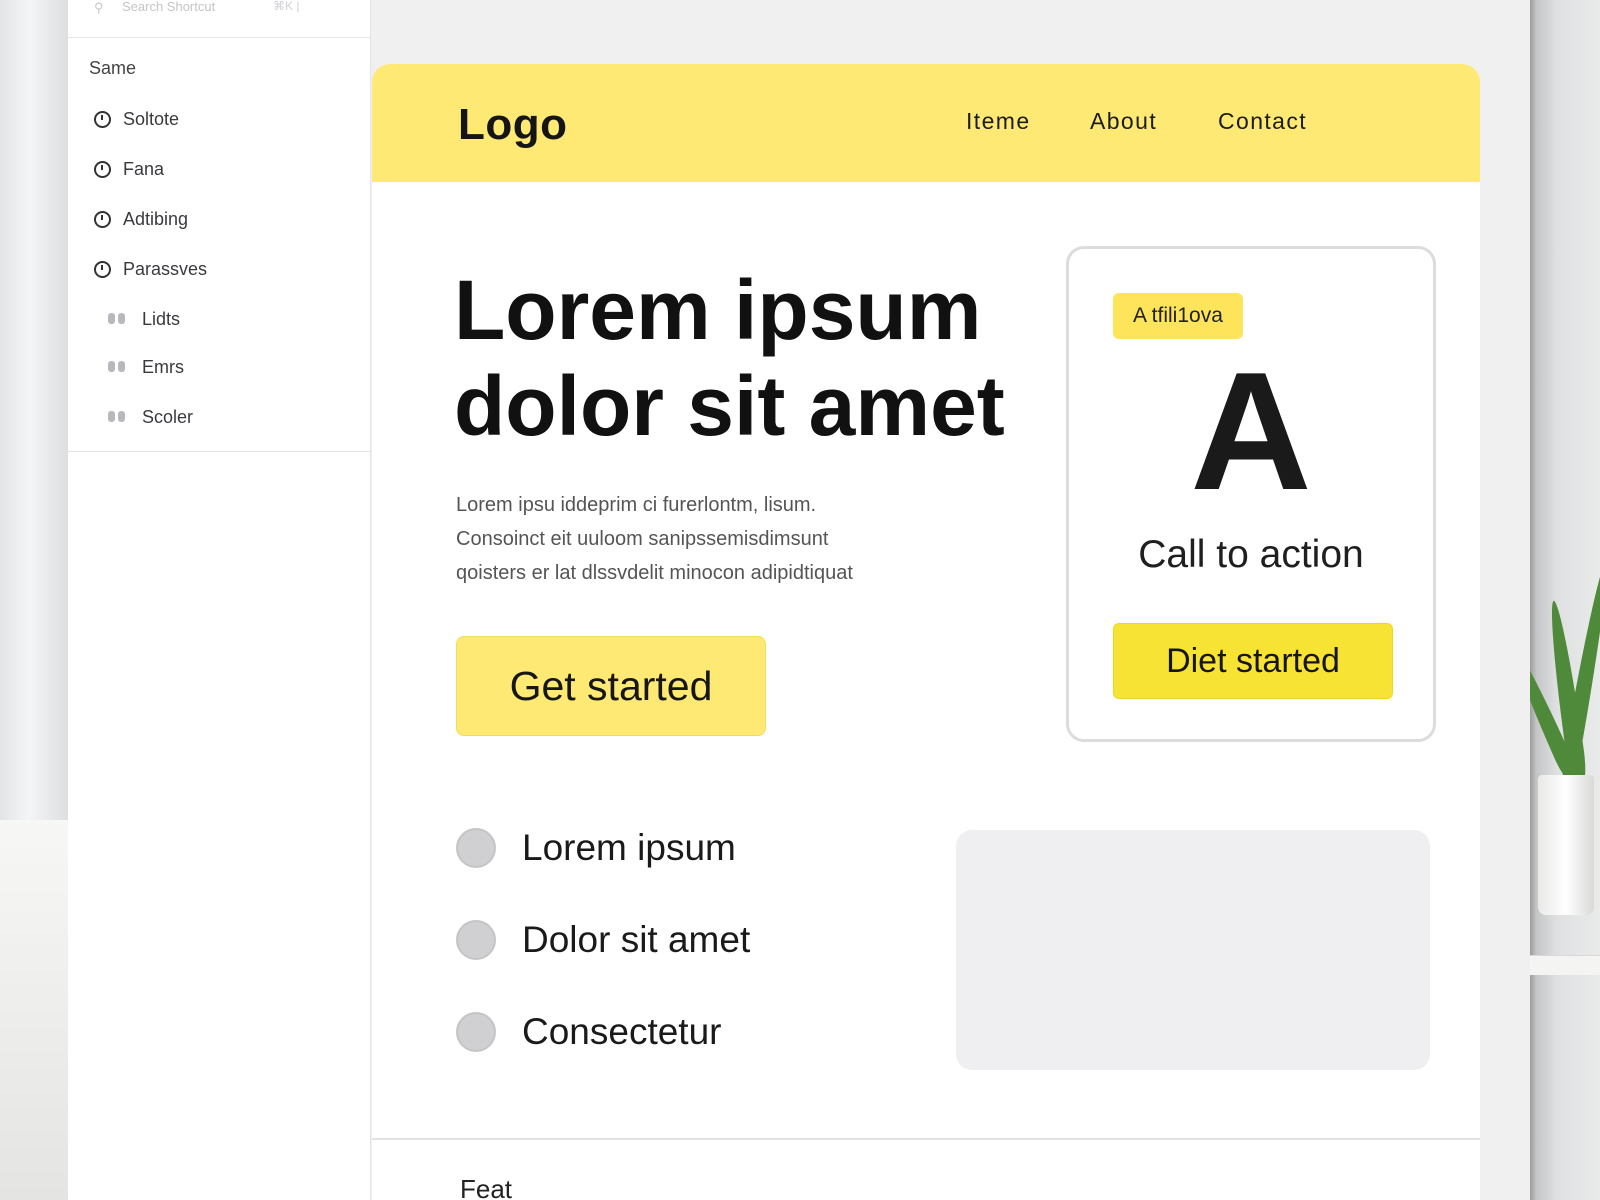  I want to click on footer-heading: Feat, so click(486, 1187).